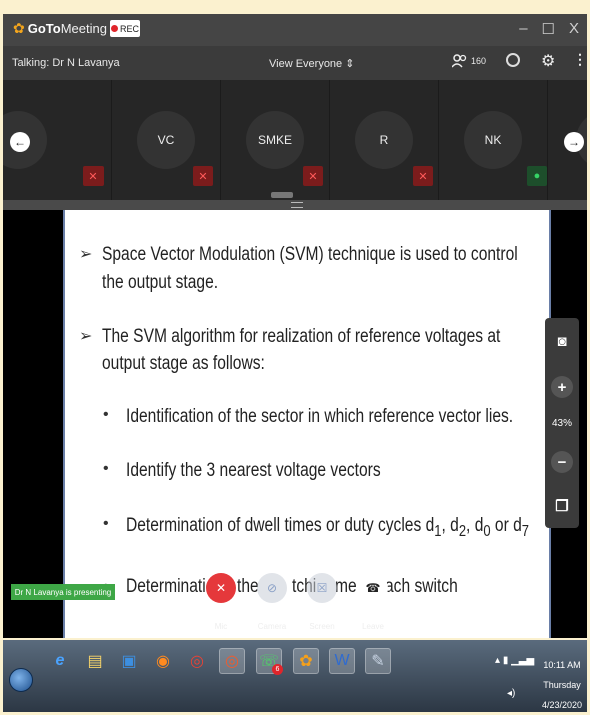 The height and width of the screenshot is (715, 590). Describe the element at coordinates (493, 140) in the screenshot. I see `participant-avatar: NK` at that location.